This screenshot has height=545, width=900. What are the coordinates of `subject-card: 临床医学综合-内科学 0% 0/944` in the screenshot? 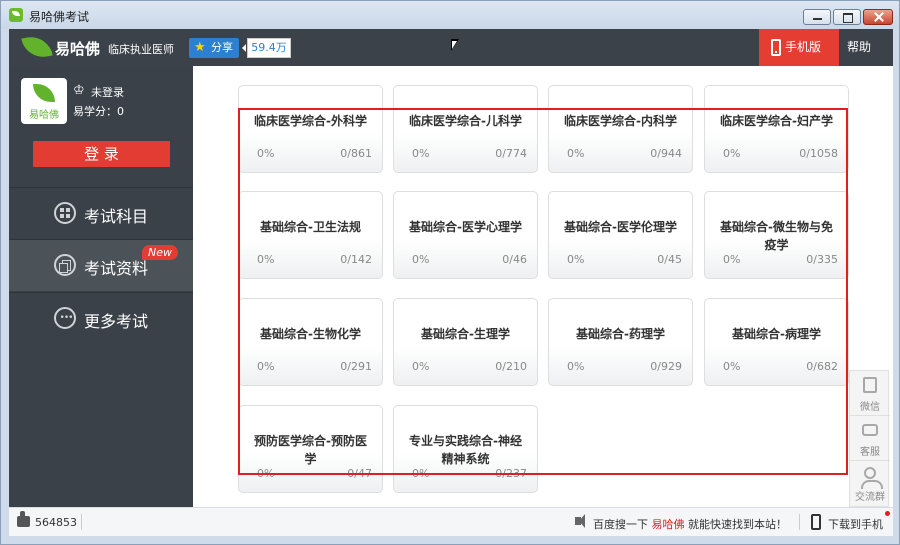 It's located at (620, 129).